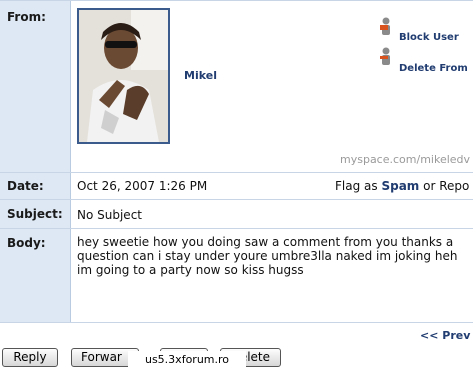 This screenshot has width=473, height=368. Describe the element at coordinates (35, 276) in the screenshot. I see `body-label-cell: Body:` at that location.